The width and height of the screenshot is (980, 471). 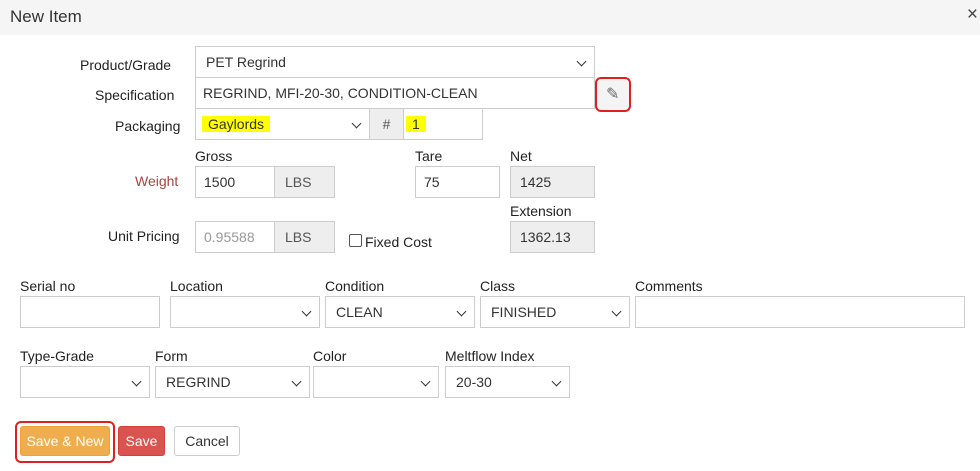 What do you see at coordinates (232, 382) in the screenshot?
I see `form-select: REGRIND` at bounding box center [232, 382].